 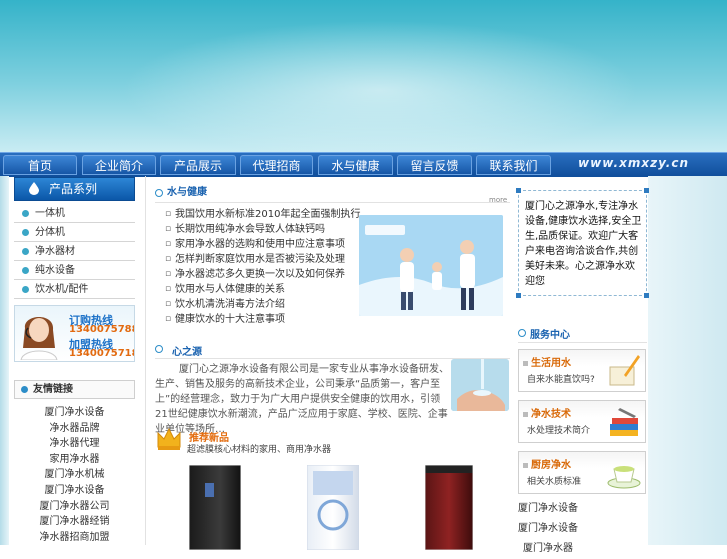 I want to click on category-item: 饮水机/配件, so click(x=74, y=290).